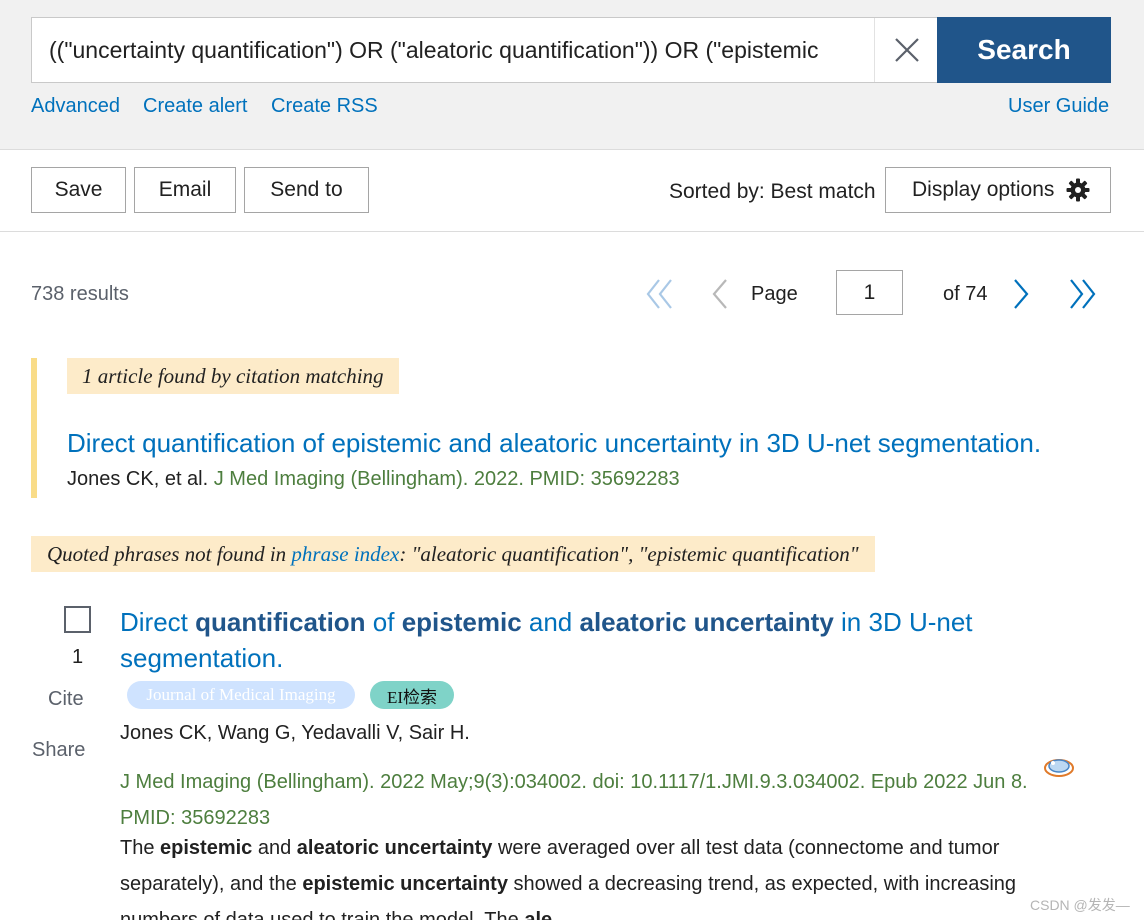 Image resolution: width=1144 pixels, height=920 pixels. What do you see at coordinates (185, 190) in the screenshot?
I see `email-button: Email` at bounding box center [185, 190].